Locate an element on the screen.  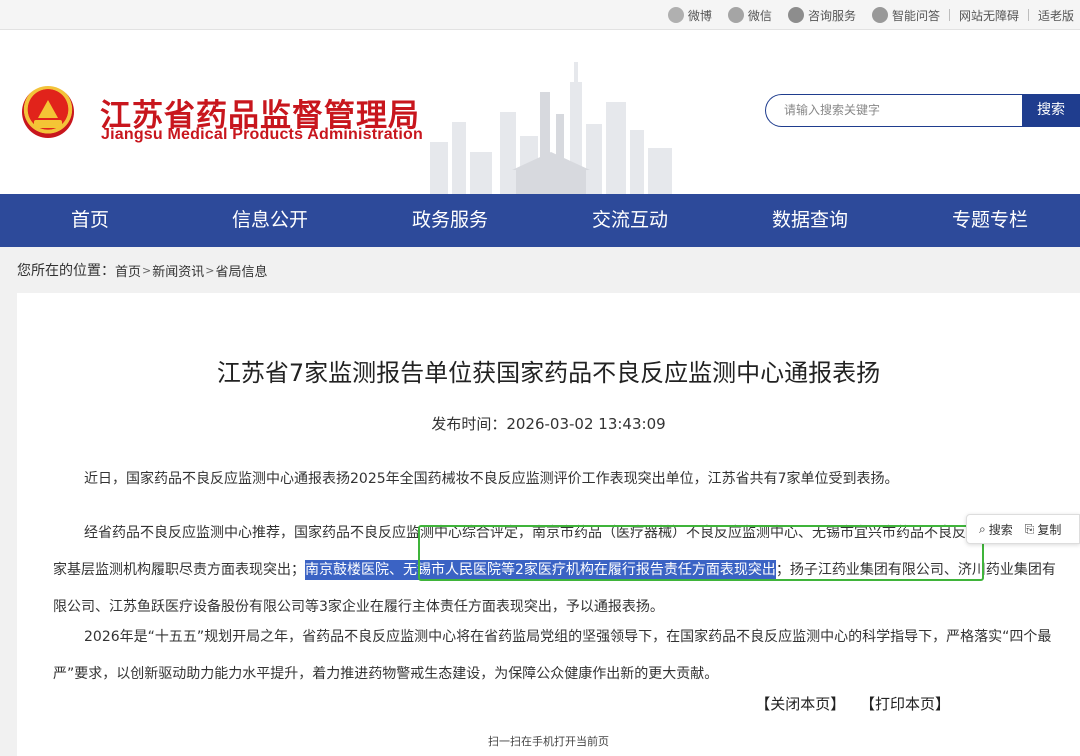
emblem-base is located at coordinates (48, 124).